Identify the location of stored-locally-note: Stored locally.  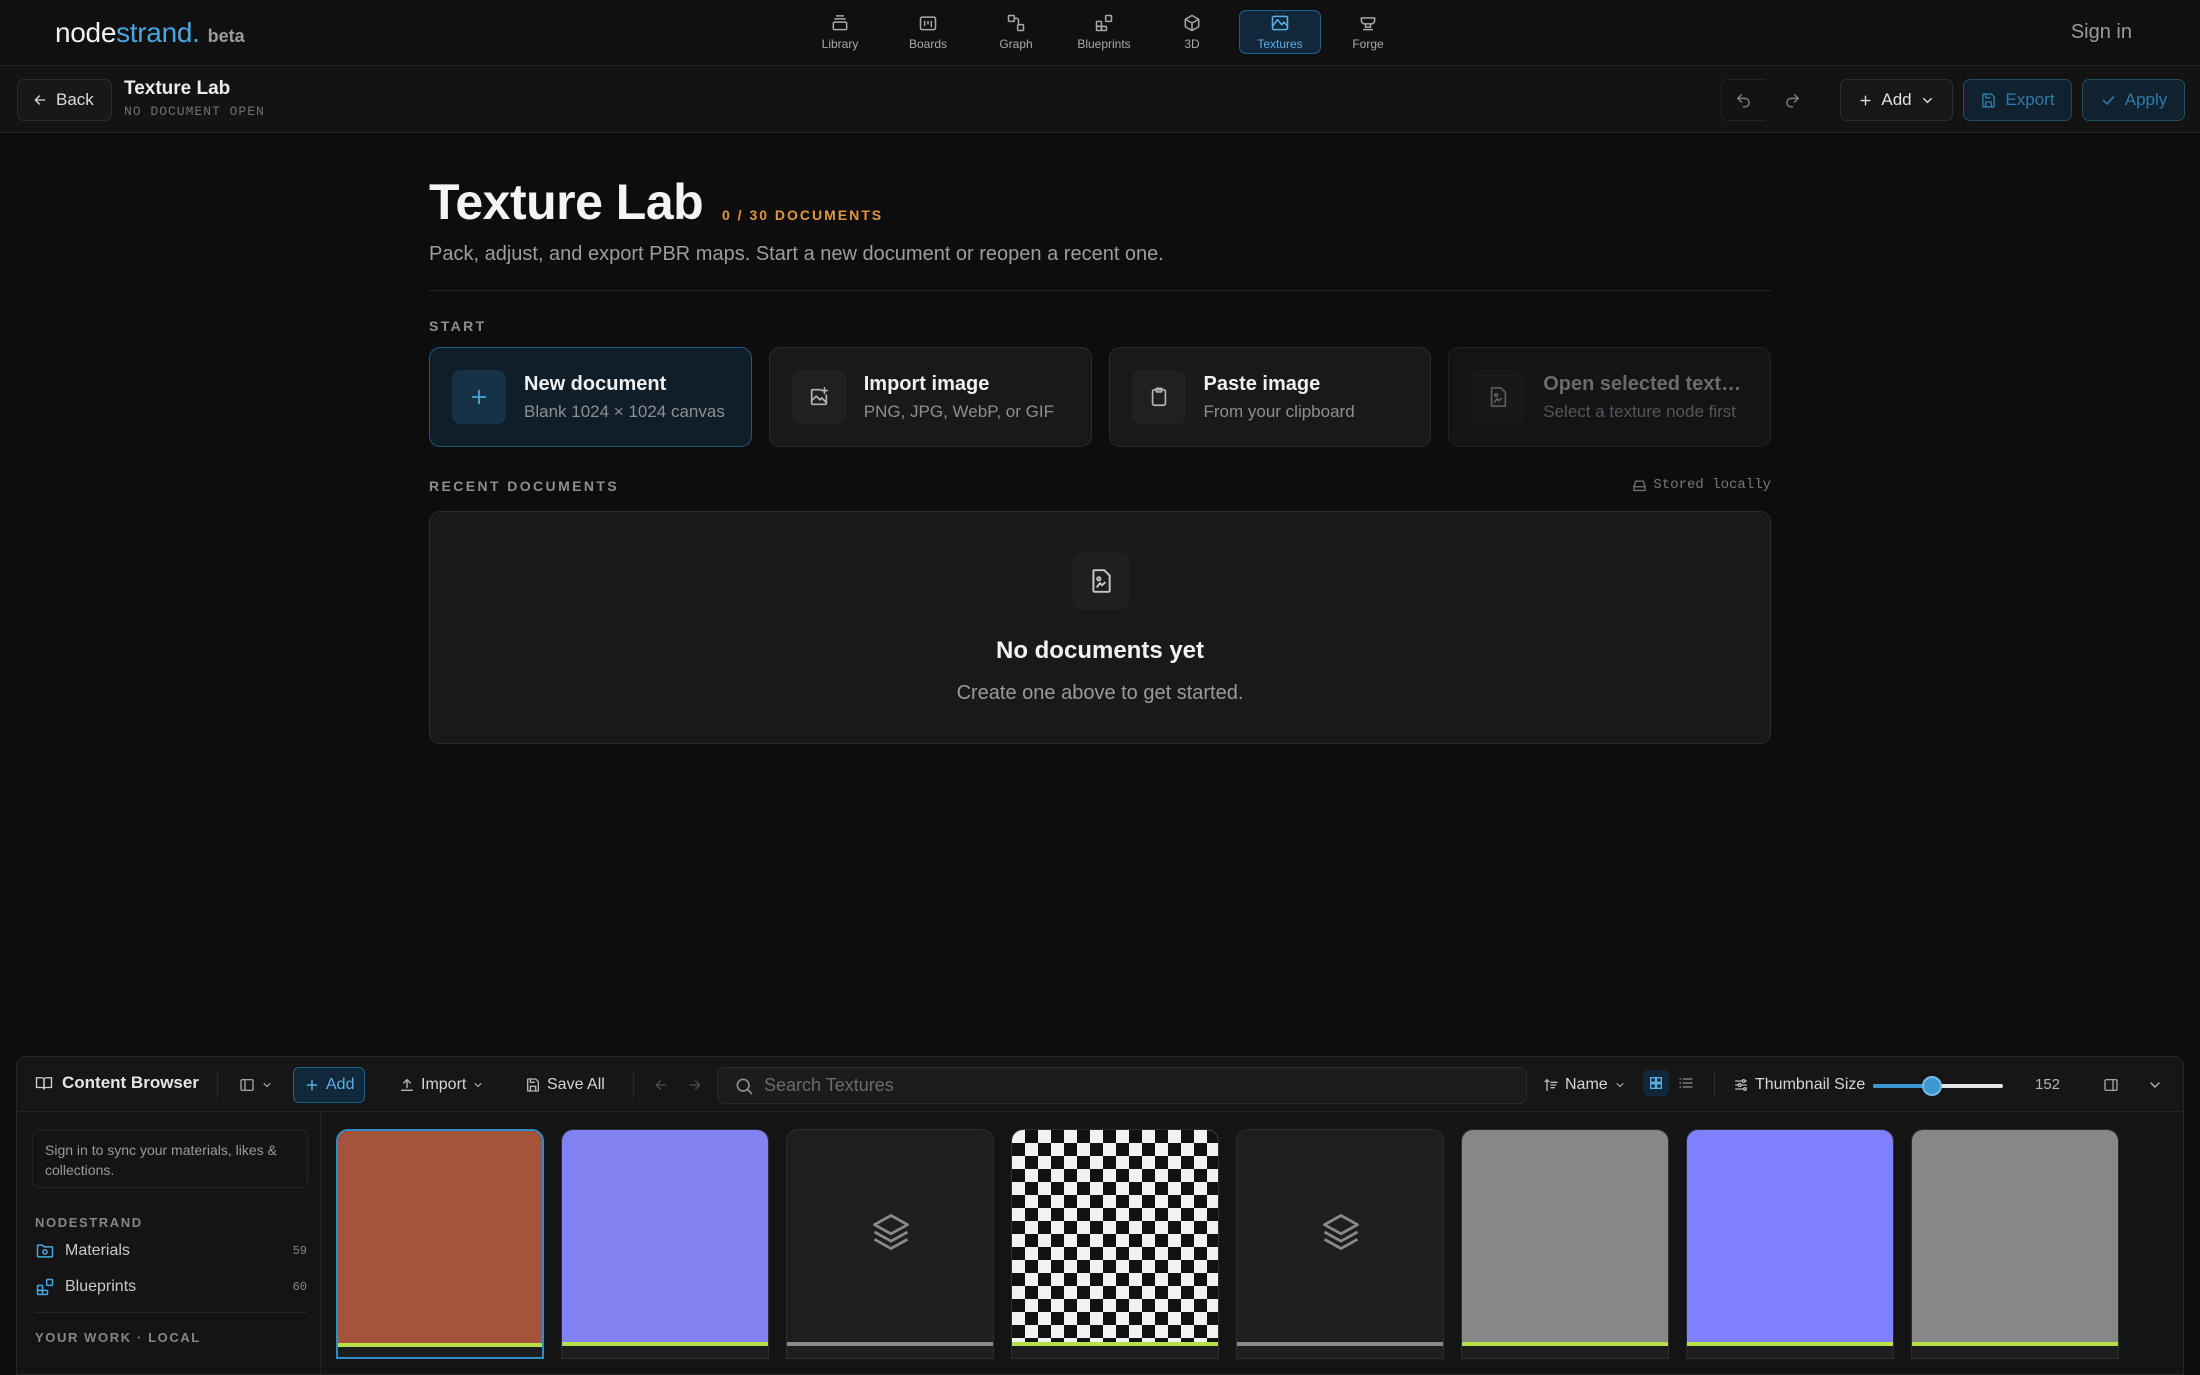
(1701, 485).